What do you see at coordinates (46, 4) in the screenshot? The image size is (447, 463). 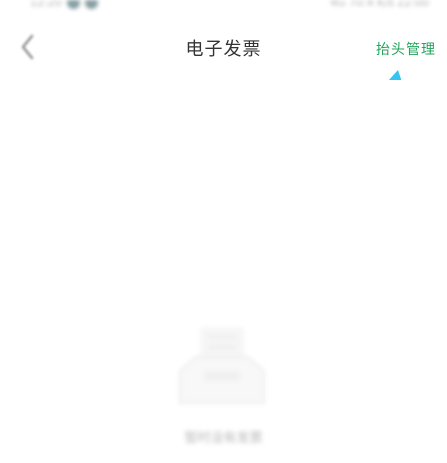 I see `status-time: 12:20` at bounding box center [46, 4].